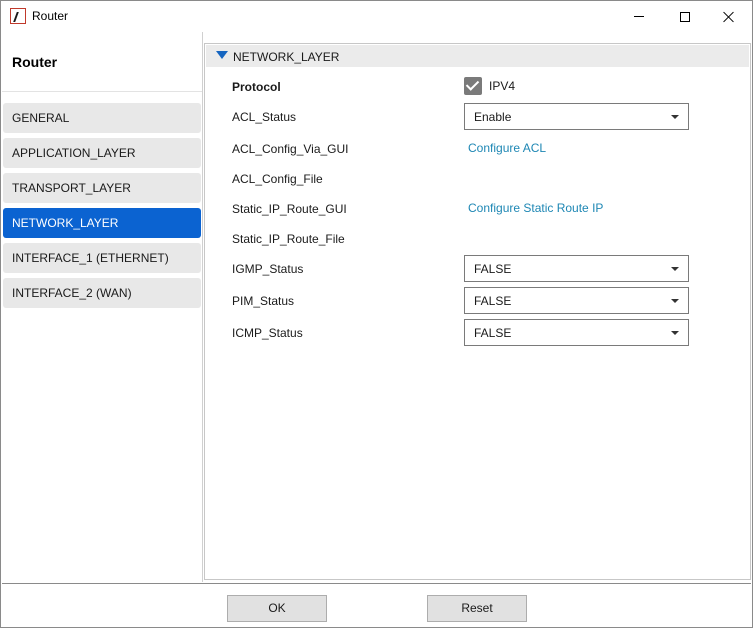 This screenshot has height=628, width=753. Describe the element at coordinates (277, 179) in the screenshot. I see `acl-config-file-label: ACL_Config_File` at that location.